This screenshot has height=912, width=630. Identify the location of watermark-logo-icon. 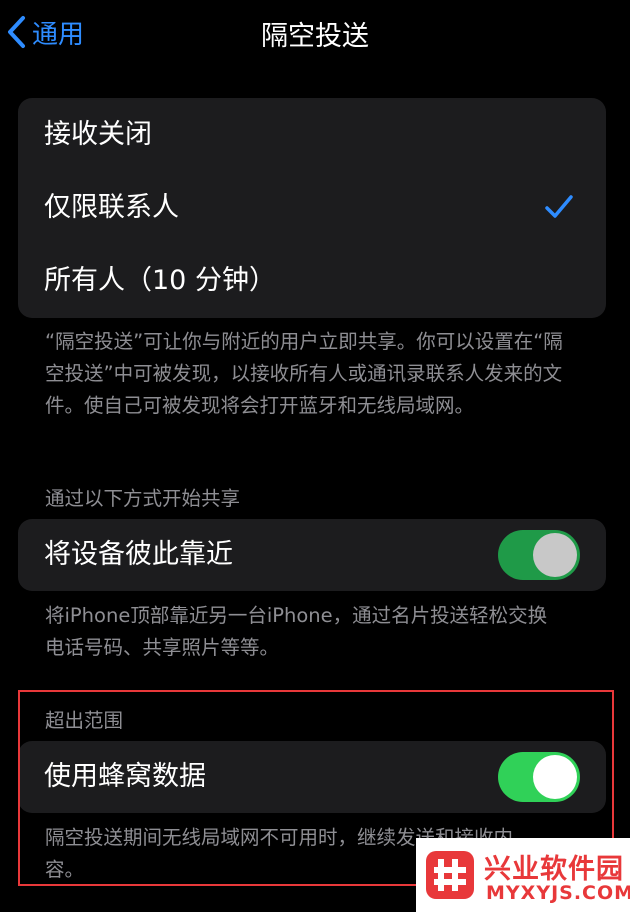
(450, 875).